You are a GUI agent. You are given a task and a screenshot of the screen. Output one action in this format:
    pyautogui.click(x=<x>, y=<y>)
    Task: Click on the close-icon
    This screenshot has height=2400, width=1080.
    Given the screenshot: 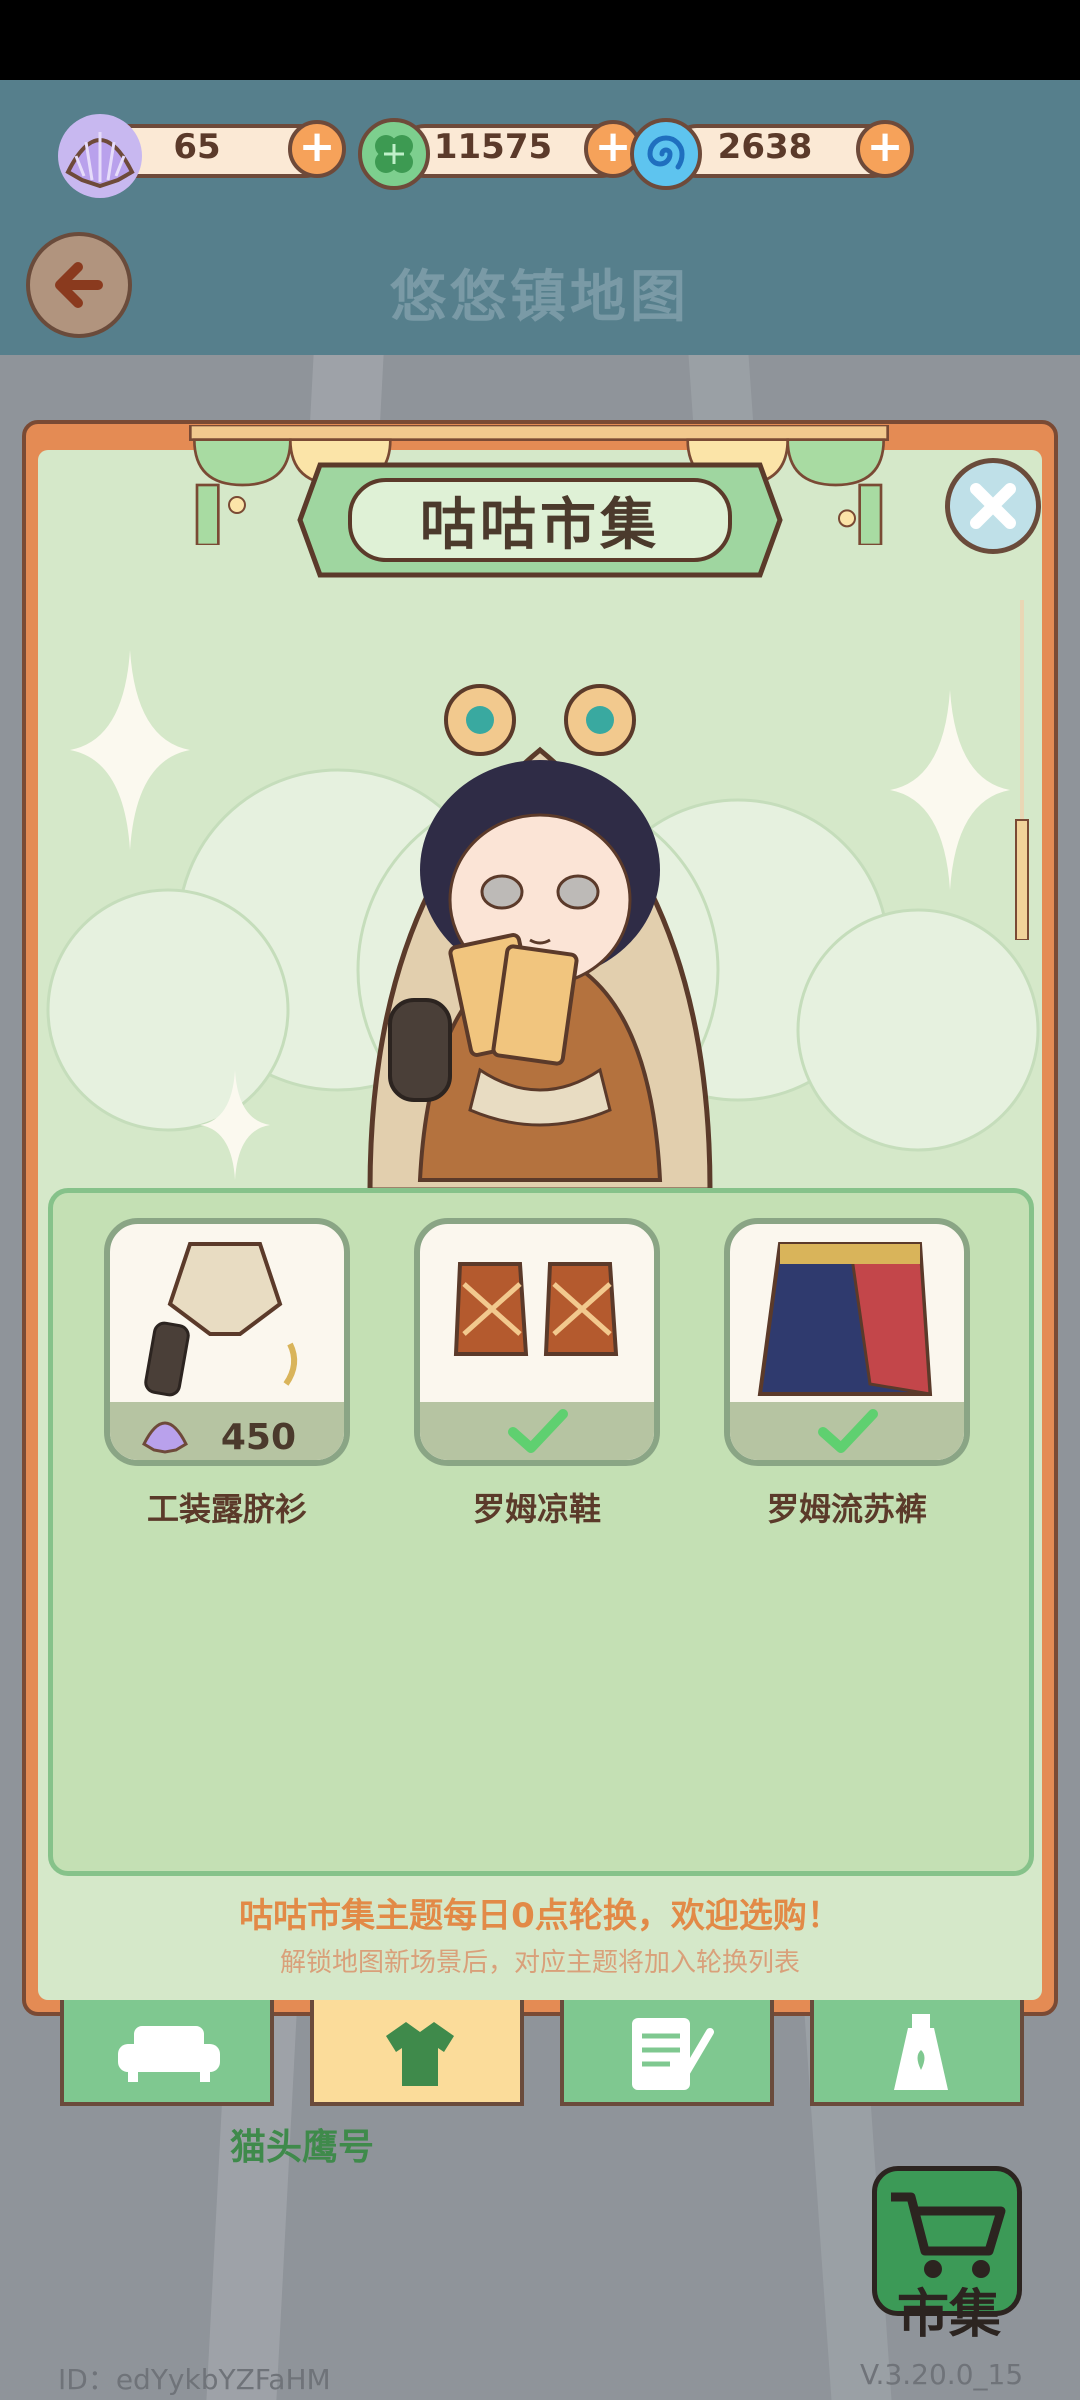 What is the action you would take?
    pyautogui.click(x=993, y=506)
    